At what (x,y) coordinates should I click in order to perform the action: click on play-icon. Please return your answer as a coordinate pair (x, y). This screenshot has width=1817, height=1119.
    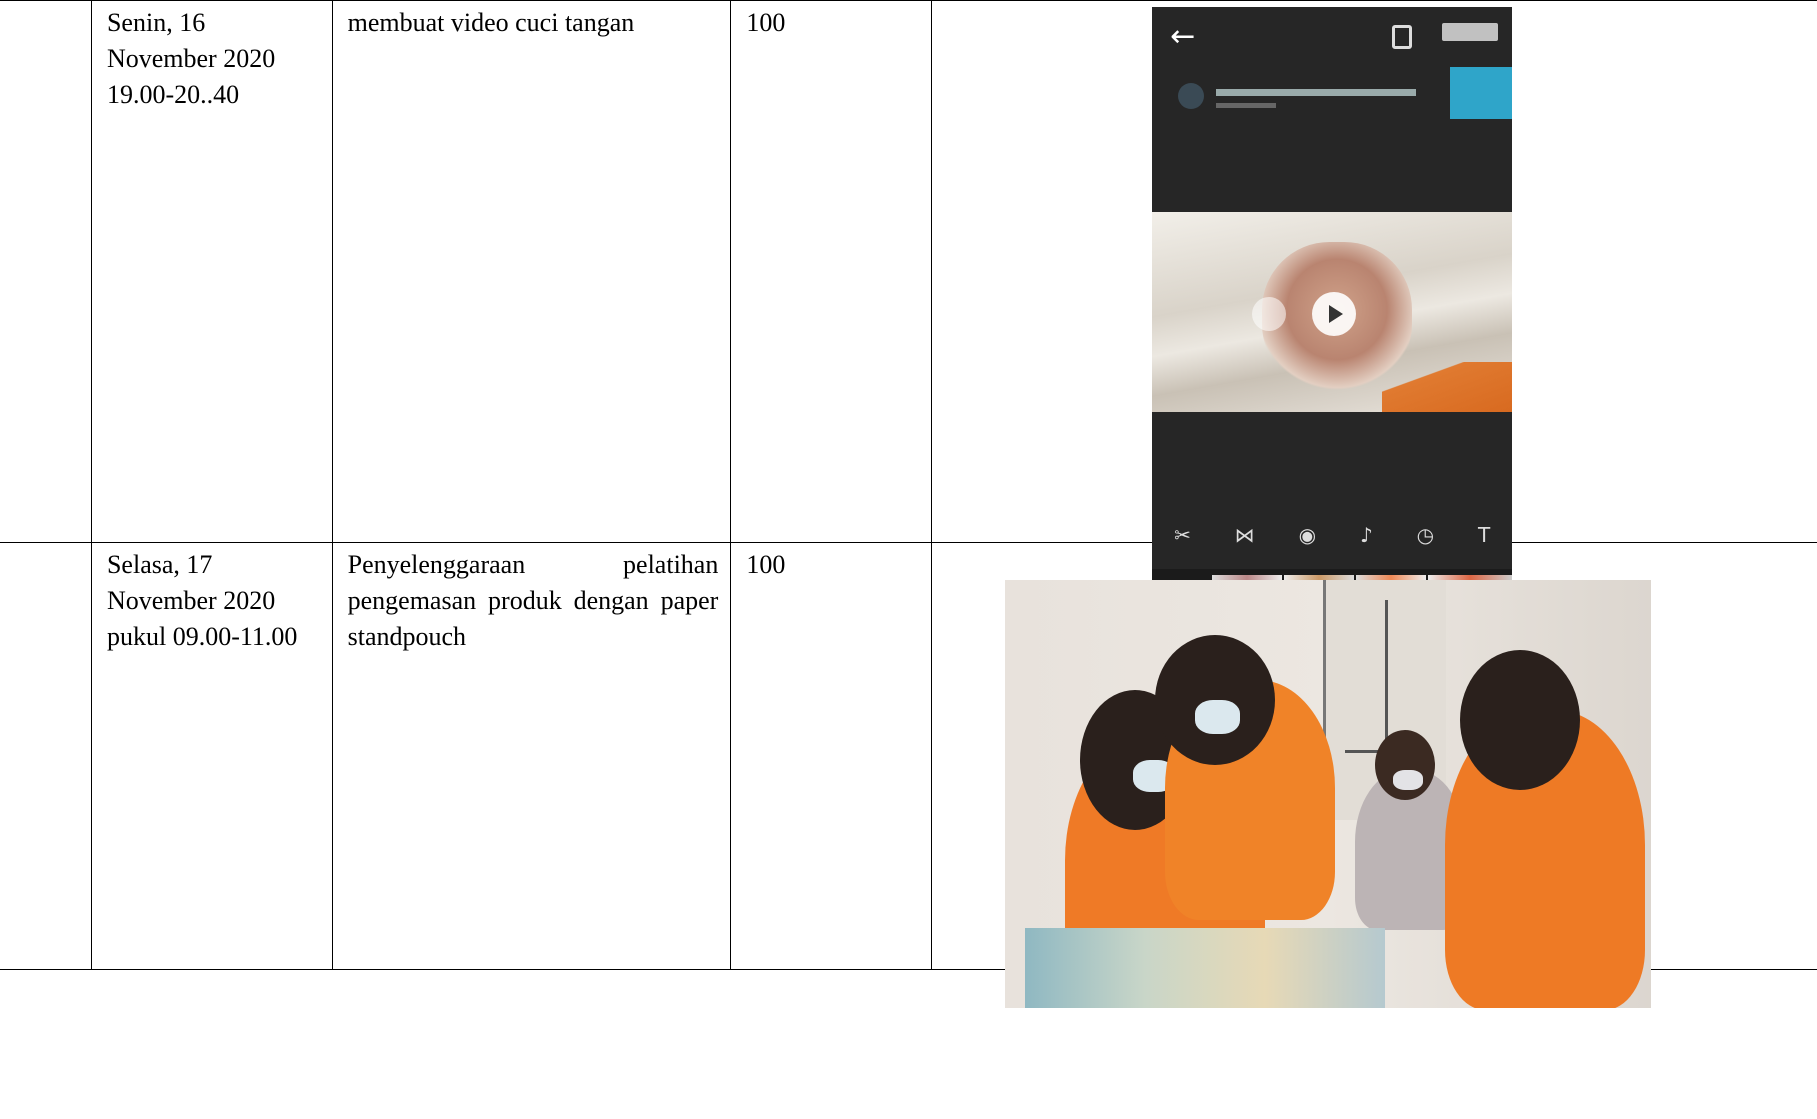
    Looking at the image, I should click on (1334, 314).